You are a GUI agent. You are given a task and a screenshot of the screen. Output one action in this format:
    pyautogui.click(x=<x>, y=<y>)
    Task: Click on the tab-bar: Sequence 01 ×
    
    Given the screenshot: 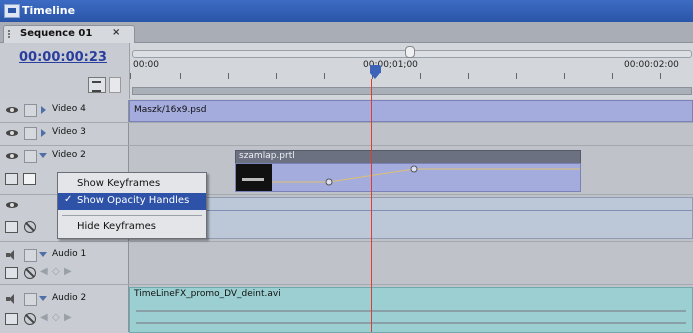 What is the action you would take?
    pyautogui.click(x=346, y=32)
    